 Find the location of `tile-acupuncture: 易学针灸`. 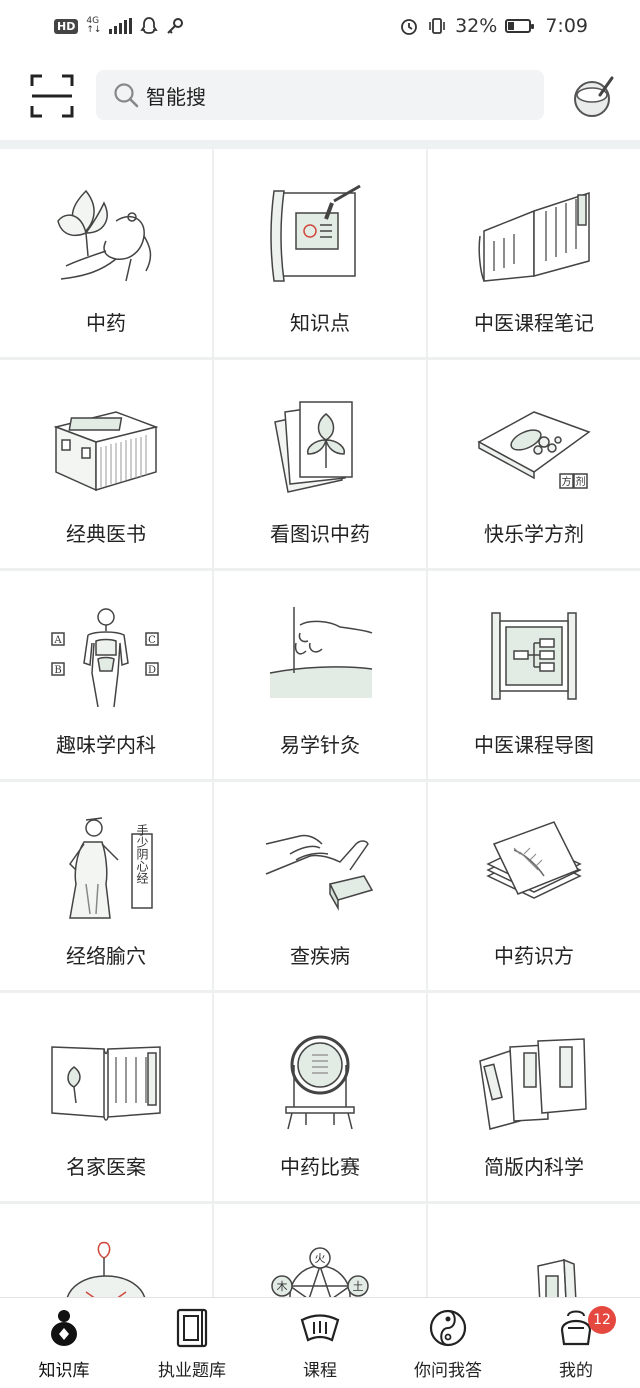

tile-acupuncture: 易学针灸 is located at coordinates (320, 675).